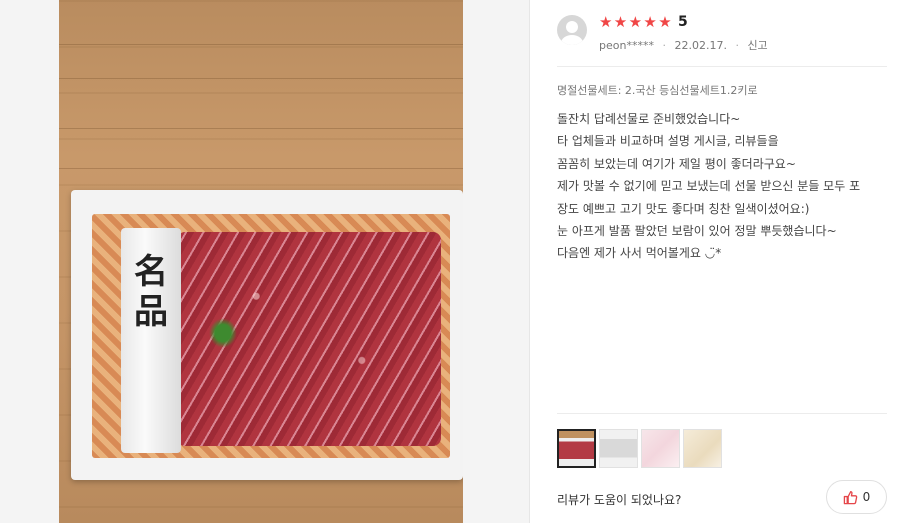  Describe the element at coordinates (697, 230) in the screenshot. I see `review-line: 눈 아프게 발품 팔았던 보람이 있어 정말 뿌듯했습니다~` at that location.